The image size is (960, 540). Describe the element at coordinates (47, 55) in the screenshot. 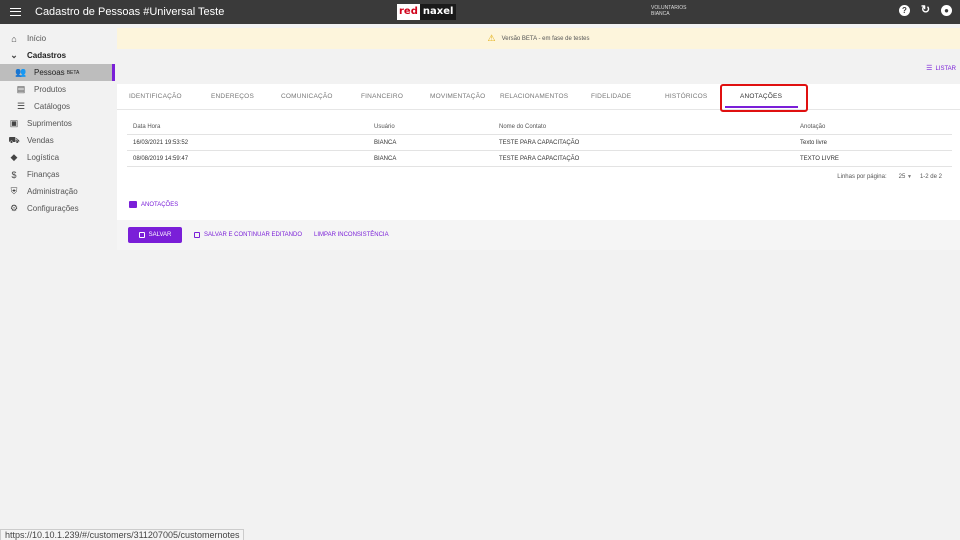

I see `sidebar-item-label: Cadastros` at that location.